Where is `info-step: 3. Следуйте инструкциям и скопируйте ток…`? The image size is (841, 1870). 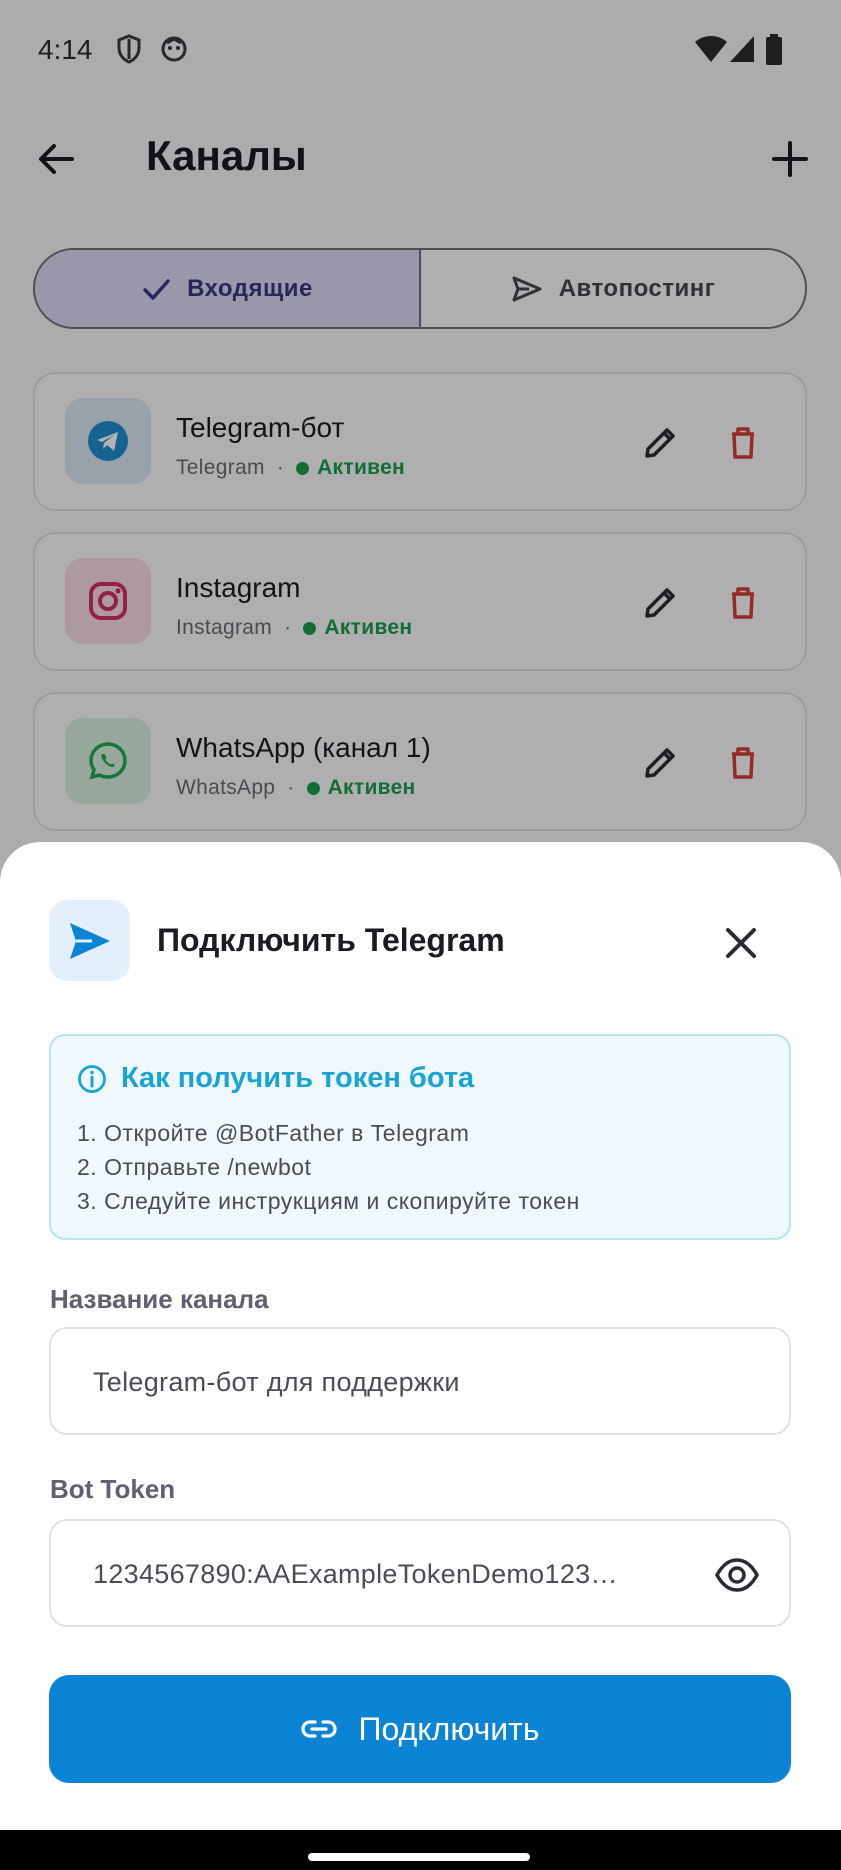 info-step: 3. Следуйте инструкциям и скопируйте ток… is located at coordinates (328, 1201).